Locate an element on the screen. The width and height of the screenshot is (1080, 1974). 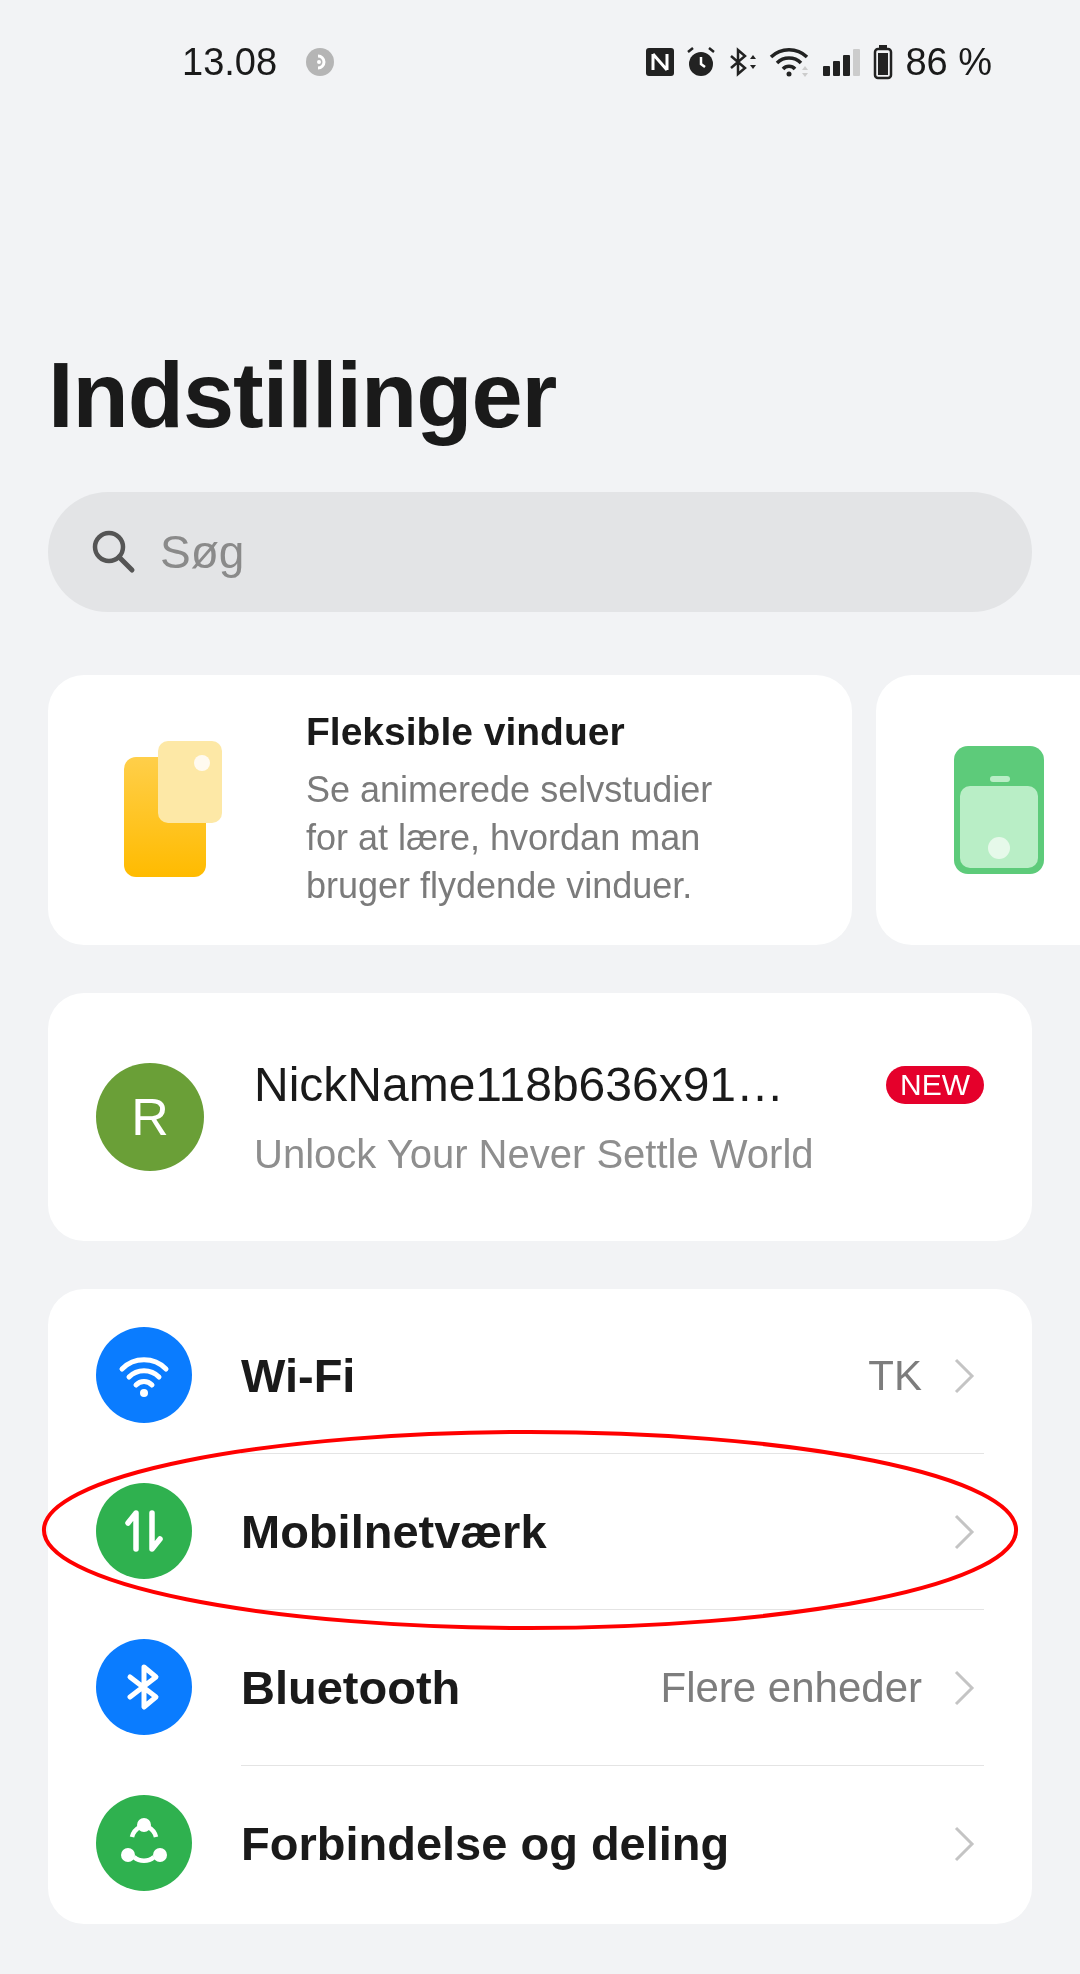
setting-value: TK is located at coordinates (895, 1375).